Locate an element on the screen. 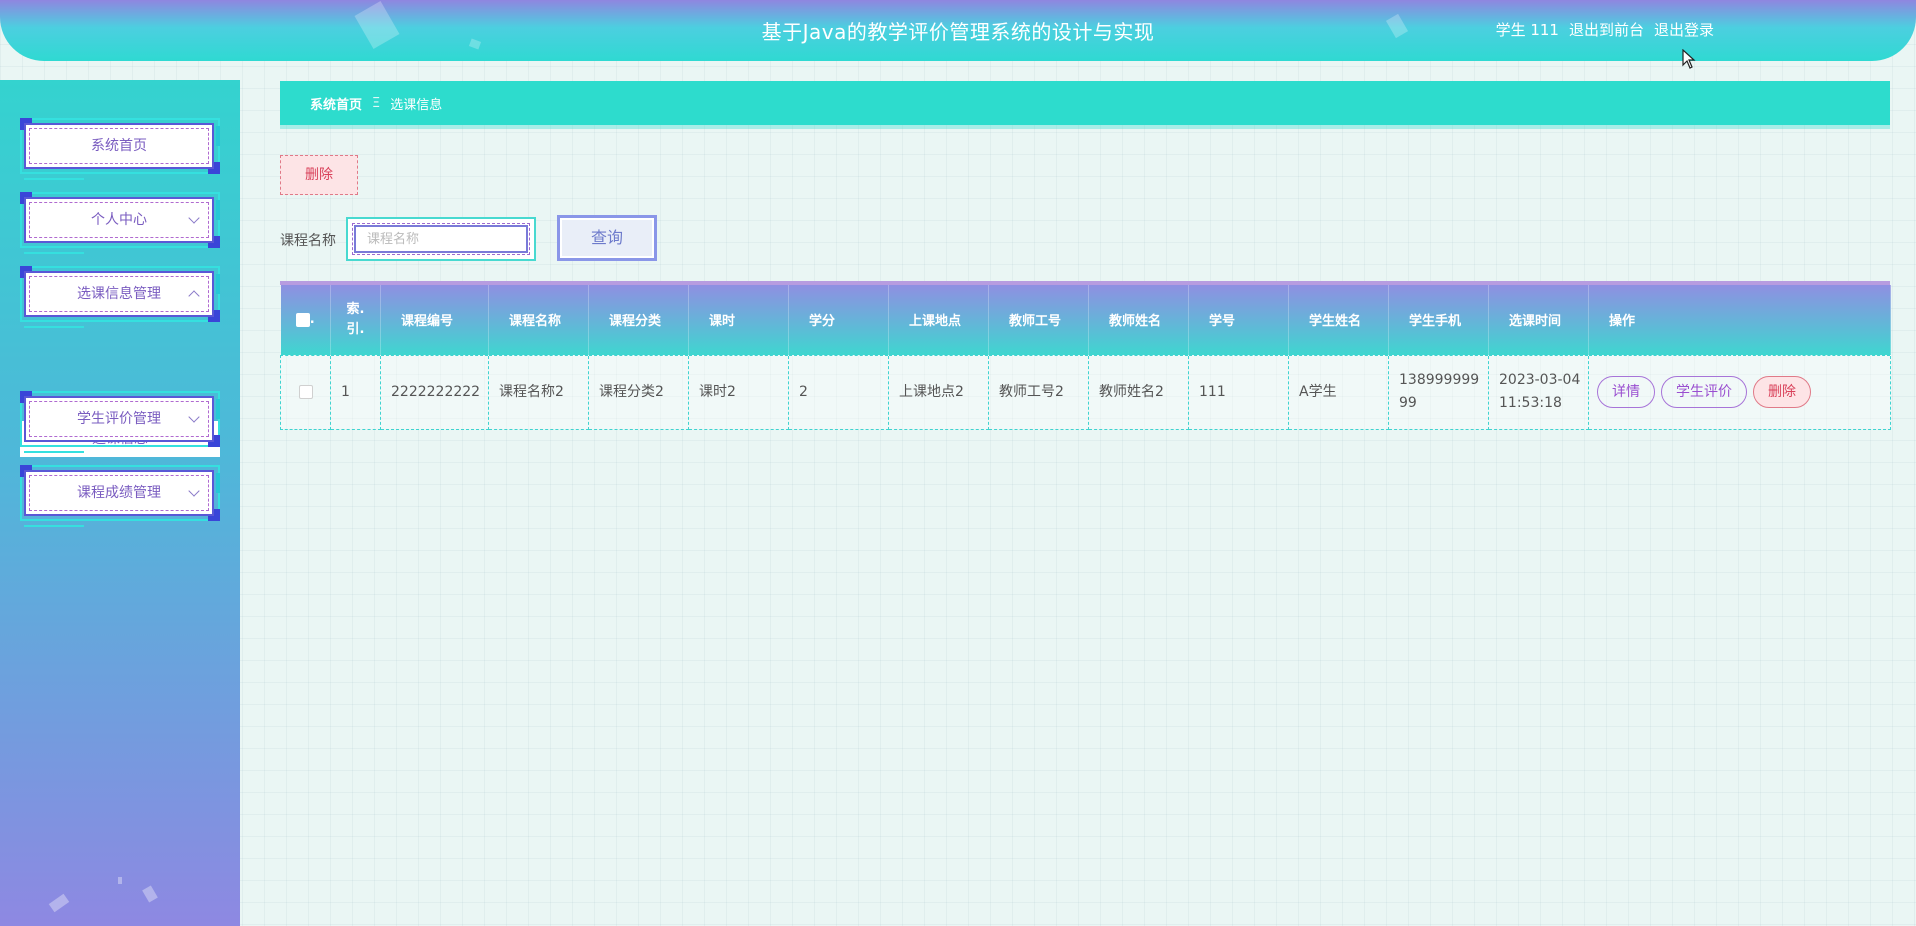 The height and width of the screenshot is (926, 1916). breadcrumb-current: 选课信息 is located at coordinates (416, 105).